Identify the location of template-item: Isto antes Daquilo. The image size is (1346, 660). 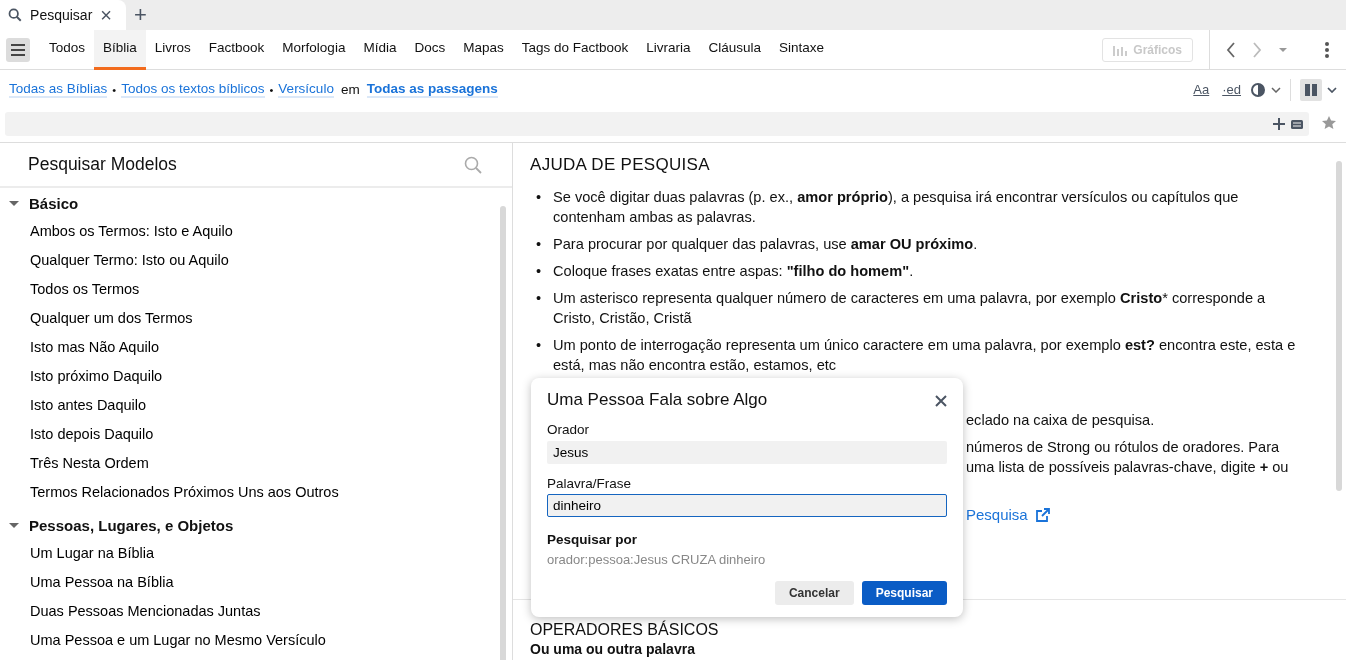
(73, 405).